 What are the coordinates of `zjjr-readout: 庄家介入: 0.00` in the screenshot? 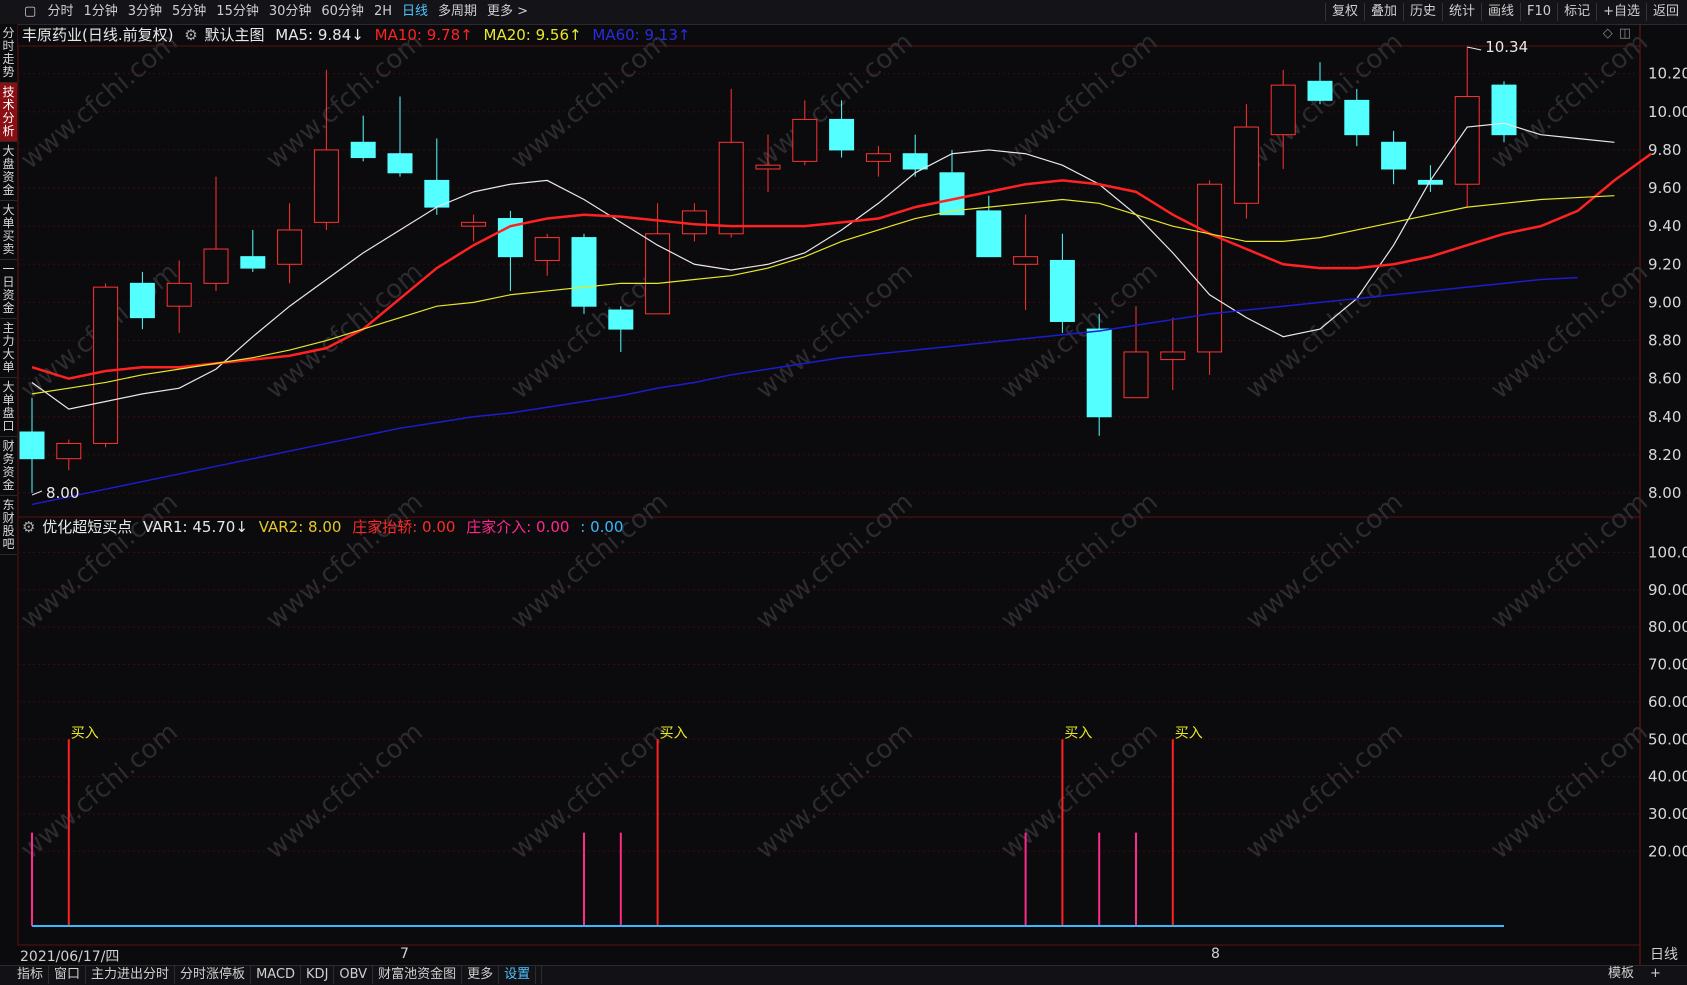 It's located at (518, 527).